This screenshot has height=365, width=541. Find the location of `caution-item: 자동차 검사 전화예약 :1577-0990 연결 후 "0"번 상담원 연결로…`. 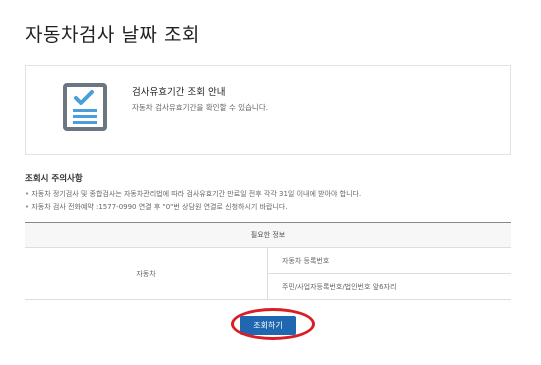

caution-item: 자동차 검사 전화예약 :1577-0990 연결 후 "0"번 상담원 연결로… is located at coordinates (193, 207).